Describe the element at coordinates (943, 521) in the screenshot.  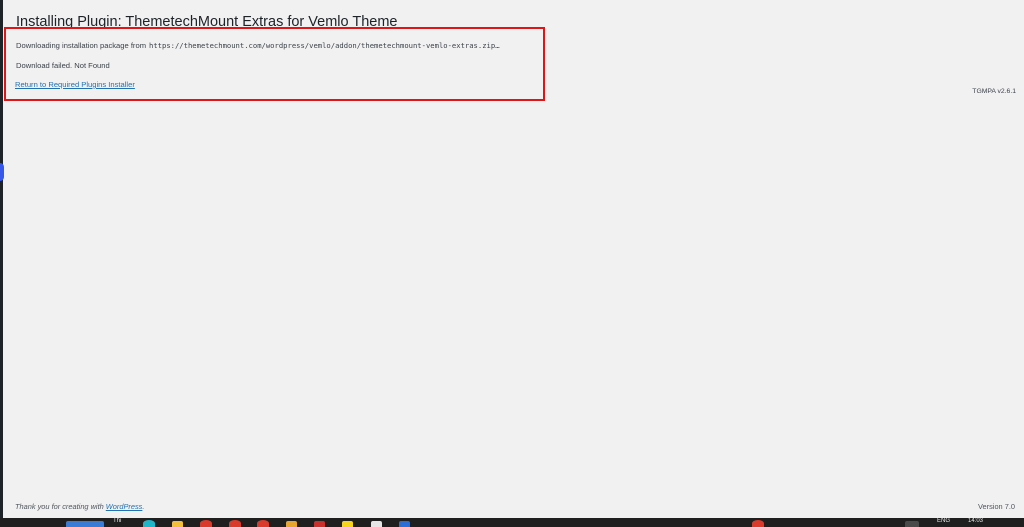
I see `taskbar-language: ENG` at that location.